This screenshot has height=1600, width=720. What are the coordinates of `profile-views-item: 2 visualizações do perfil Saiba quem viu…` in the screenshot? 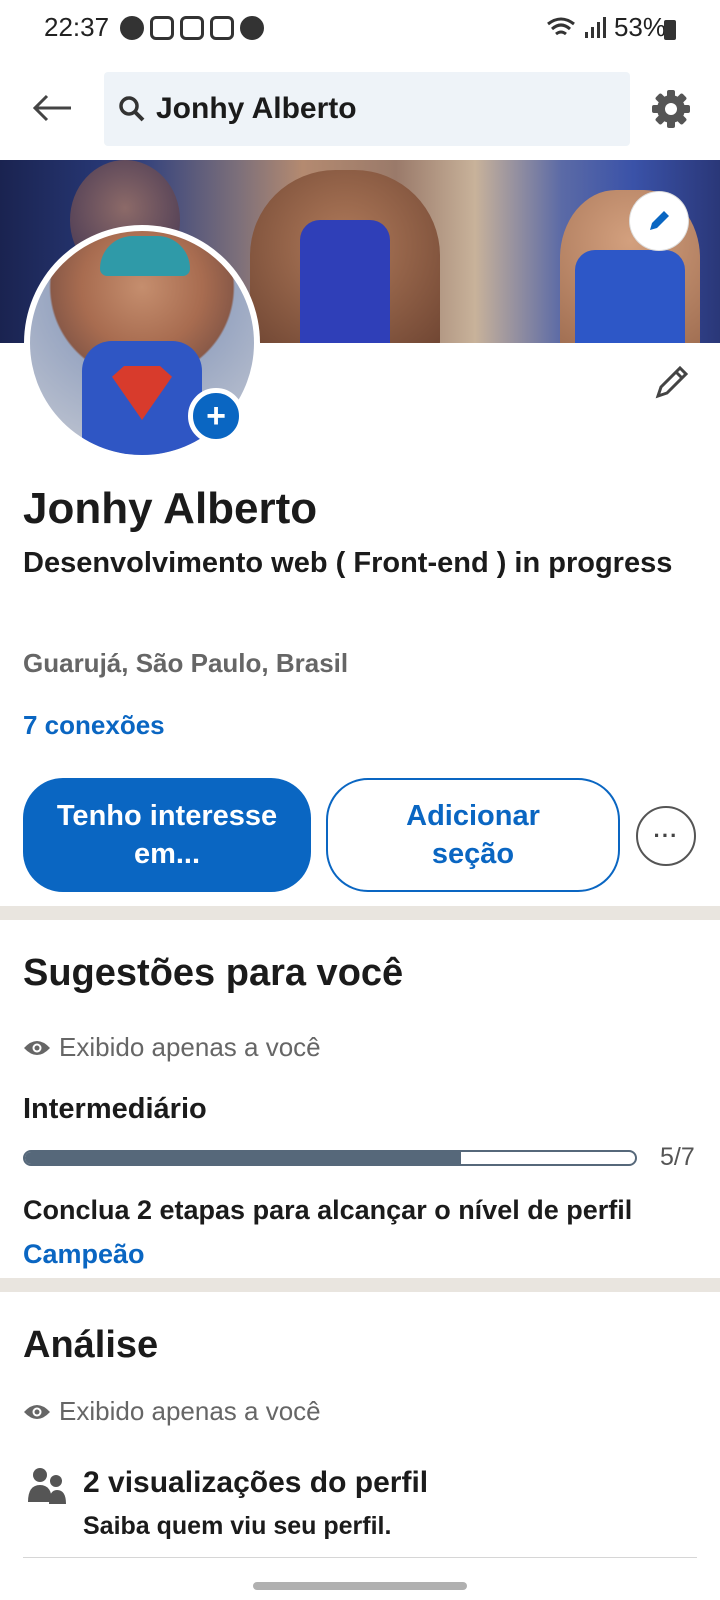 It's located at (360, 1509).